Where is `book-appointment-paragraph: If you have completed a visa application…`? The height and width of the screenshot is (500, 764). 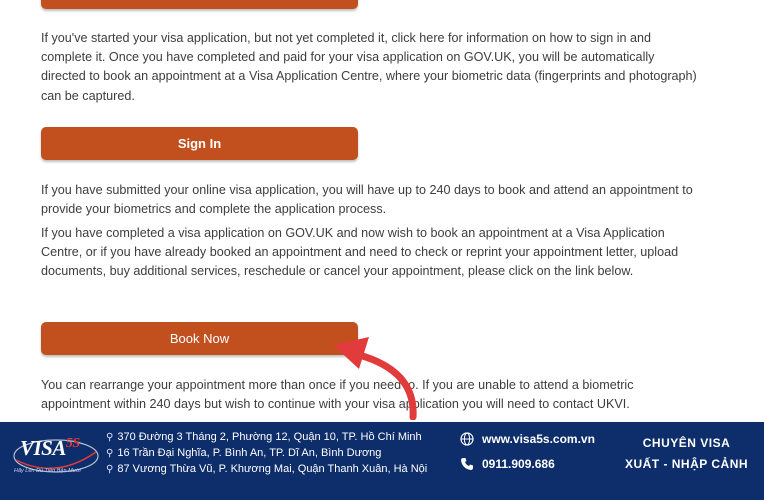
book-appointment-paragraph: If you have completed a visa application… is located at coordinates (360, 252).